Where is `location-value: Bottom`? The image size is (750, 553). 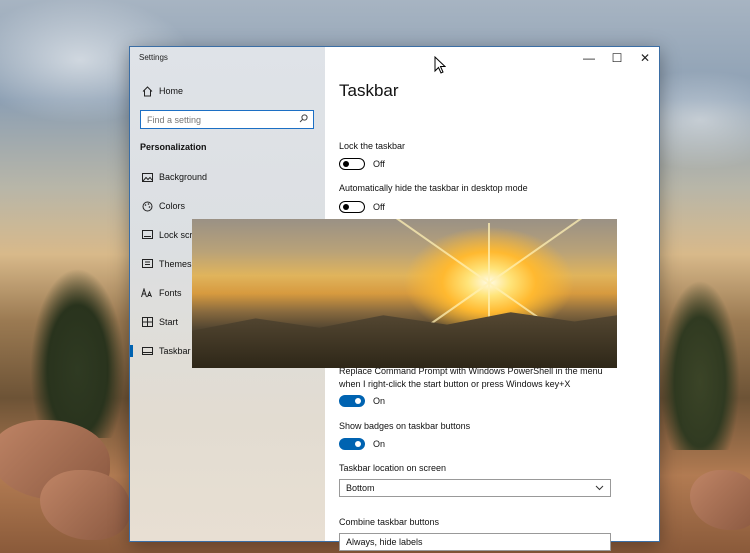 location-value: Bottom is located at coordinates (360, 488).